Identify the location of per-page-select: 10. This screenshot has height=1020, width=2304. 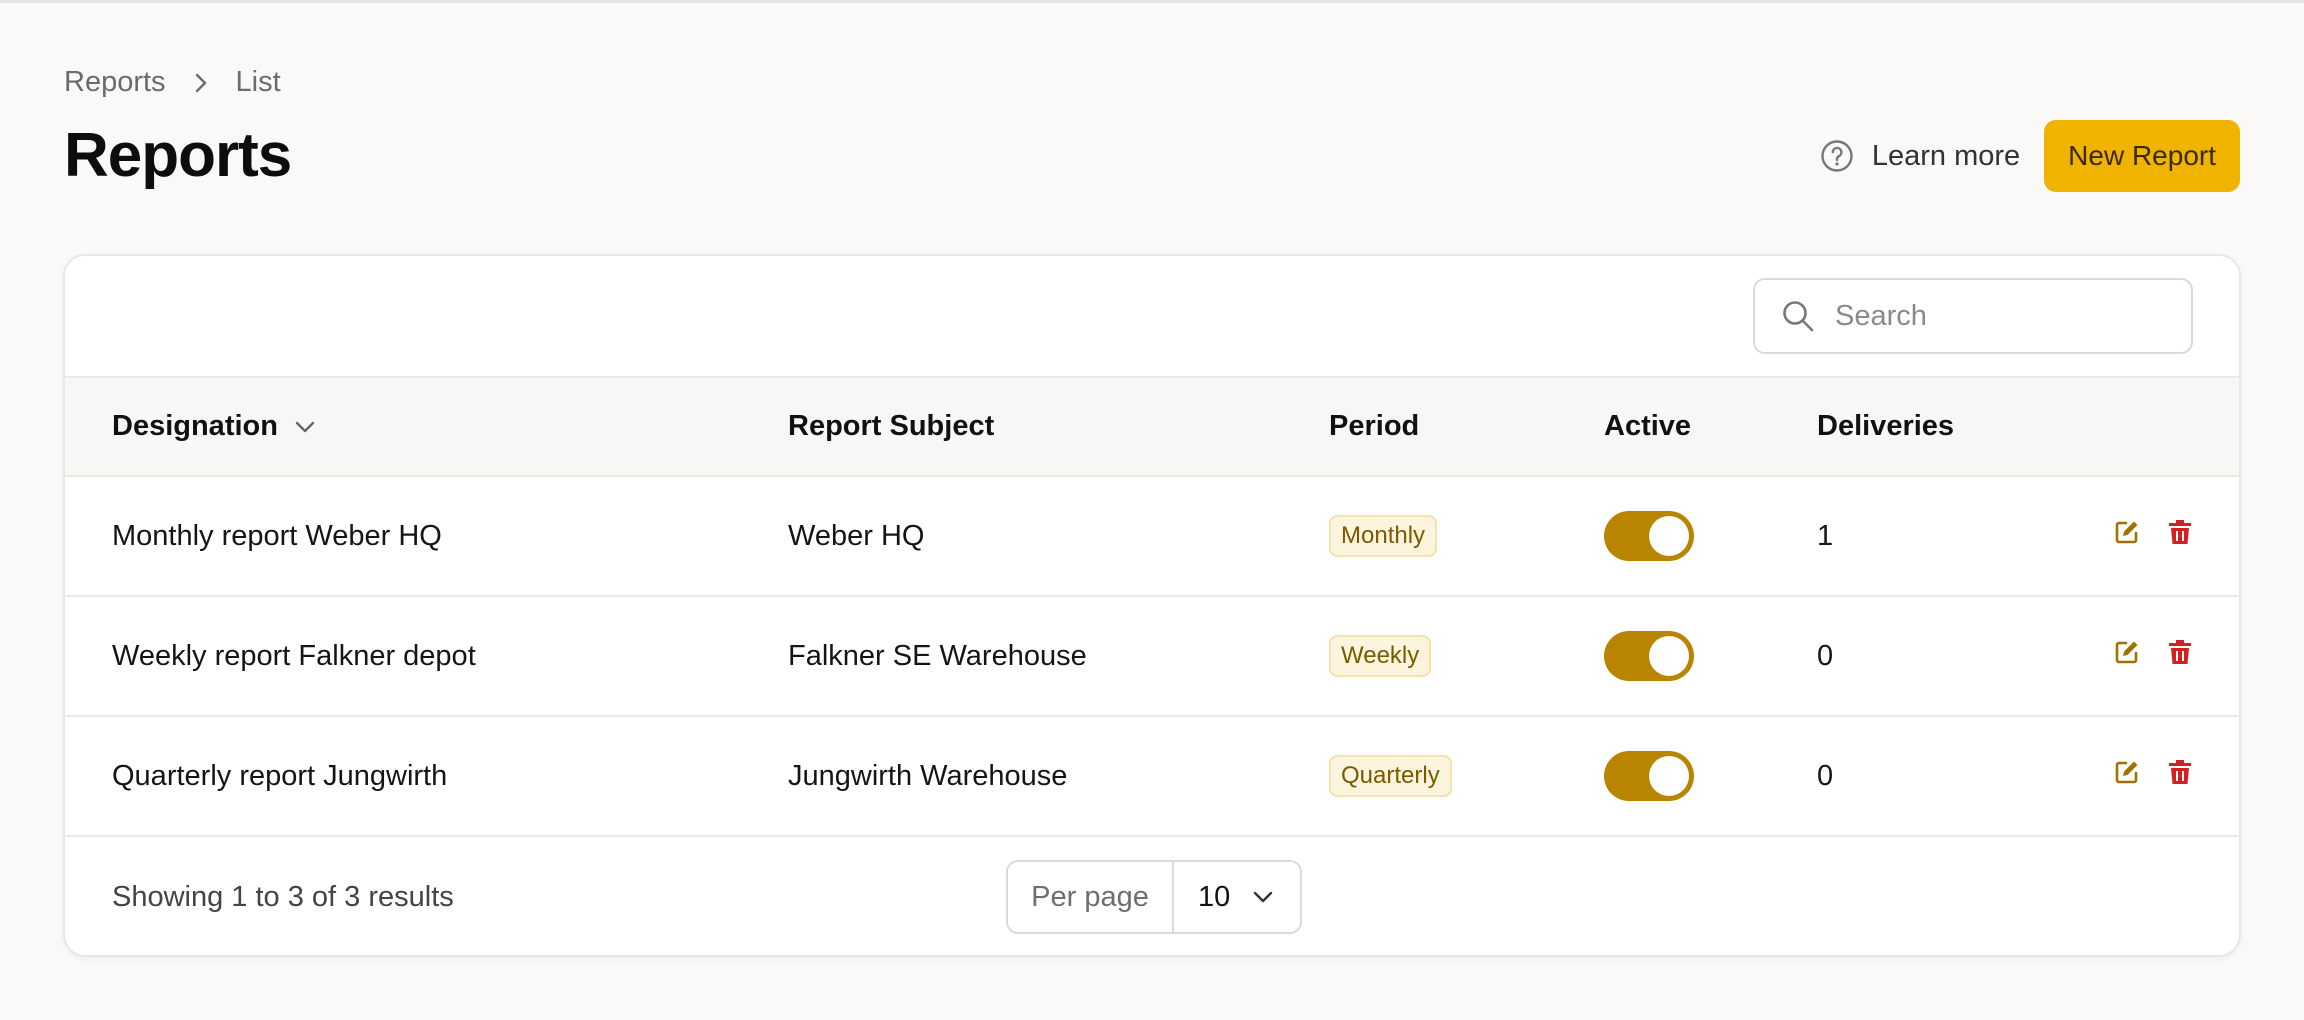
(1237, 897).